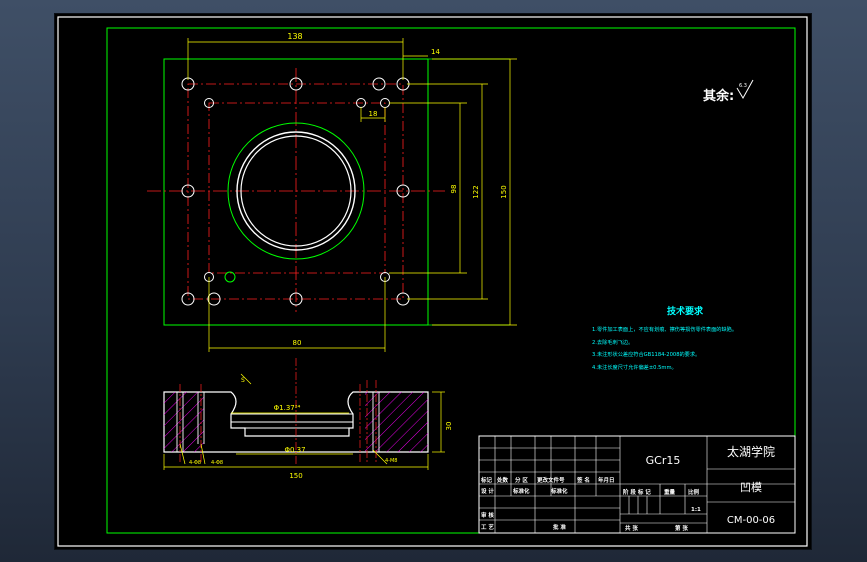  What do you see at coordinates (646, 354) in the screenshot?
I see `tech-item-3: 3.未注形状公差应符合GB1184-2008的要求。` at bounding box center [646, 354].